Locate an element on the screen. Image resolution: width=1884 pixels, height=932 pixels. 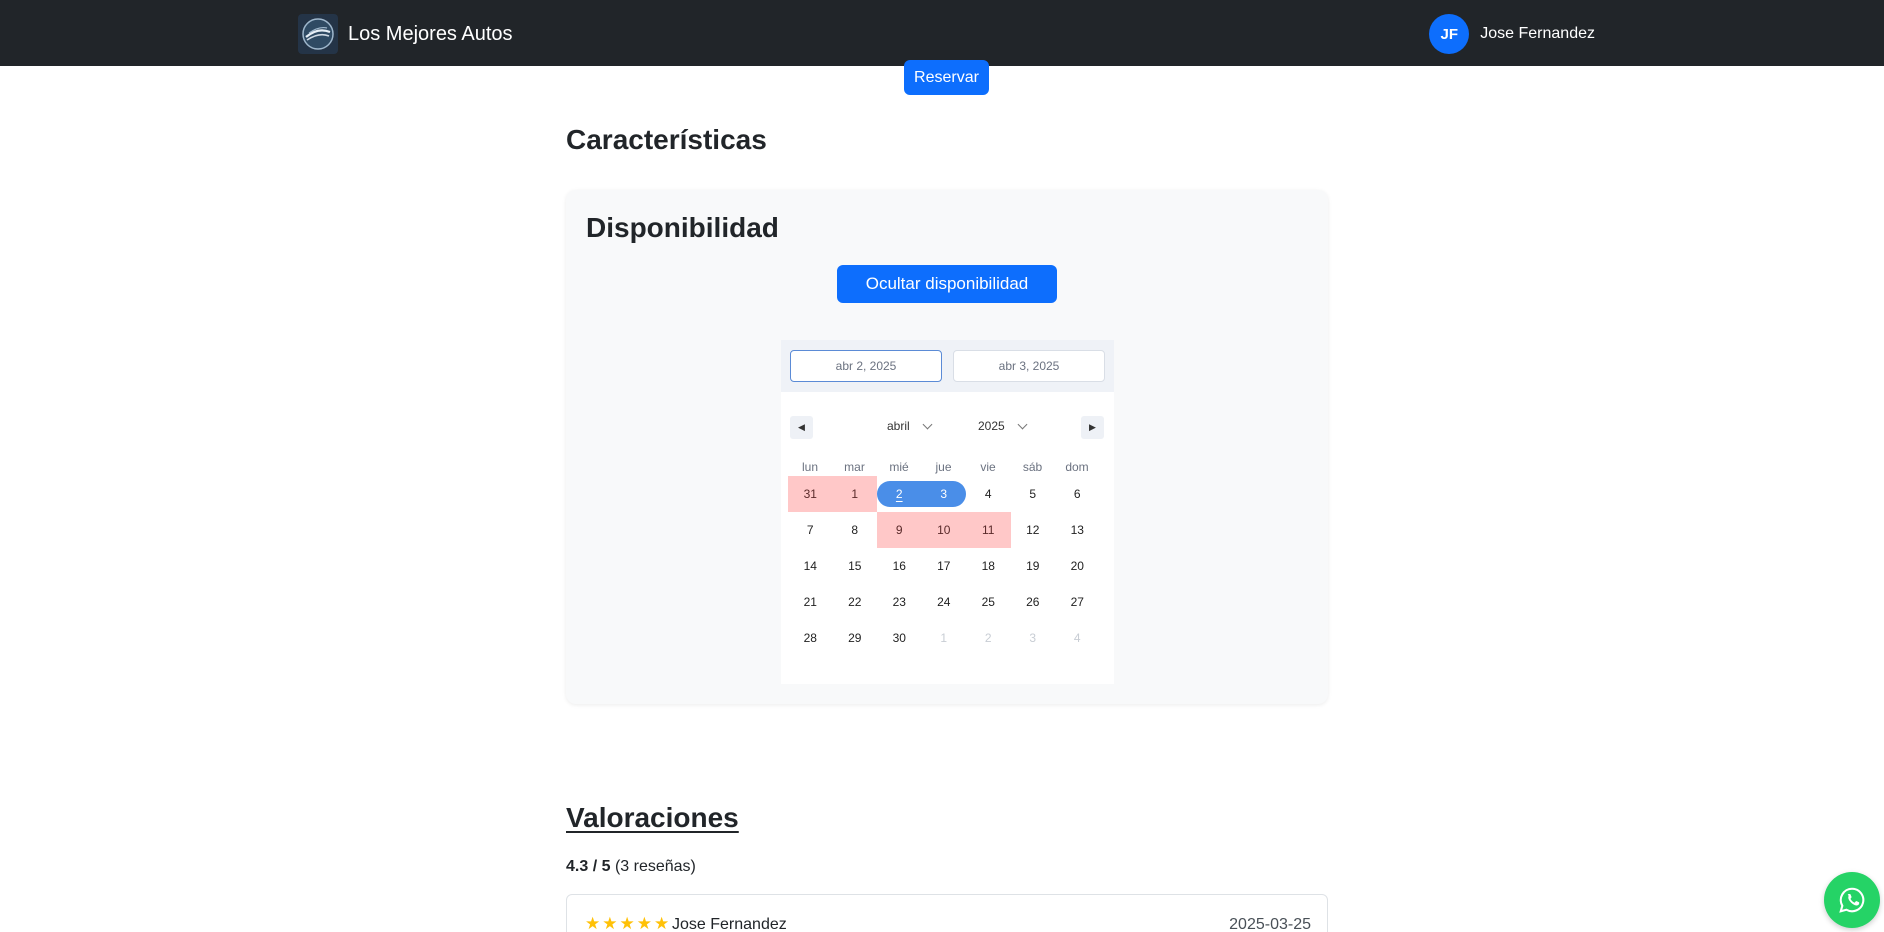
calendar-day-number: 22 is located at coordinates (855, 602).